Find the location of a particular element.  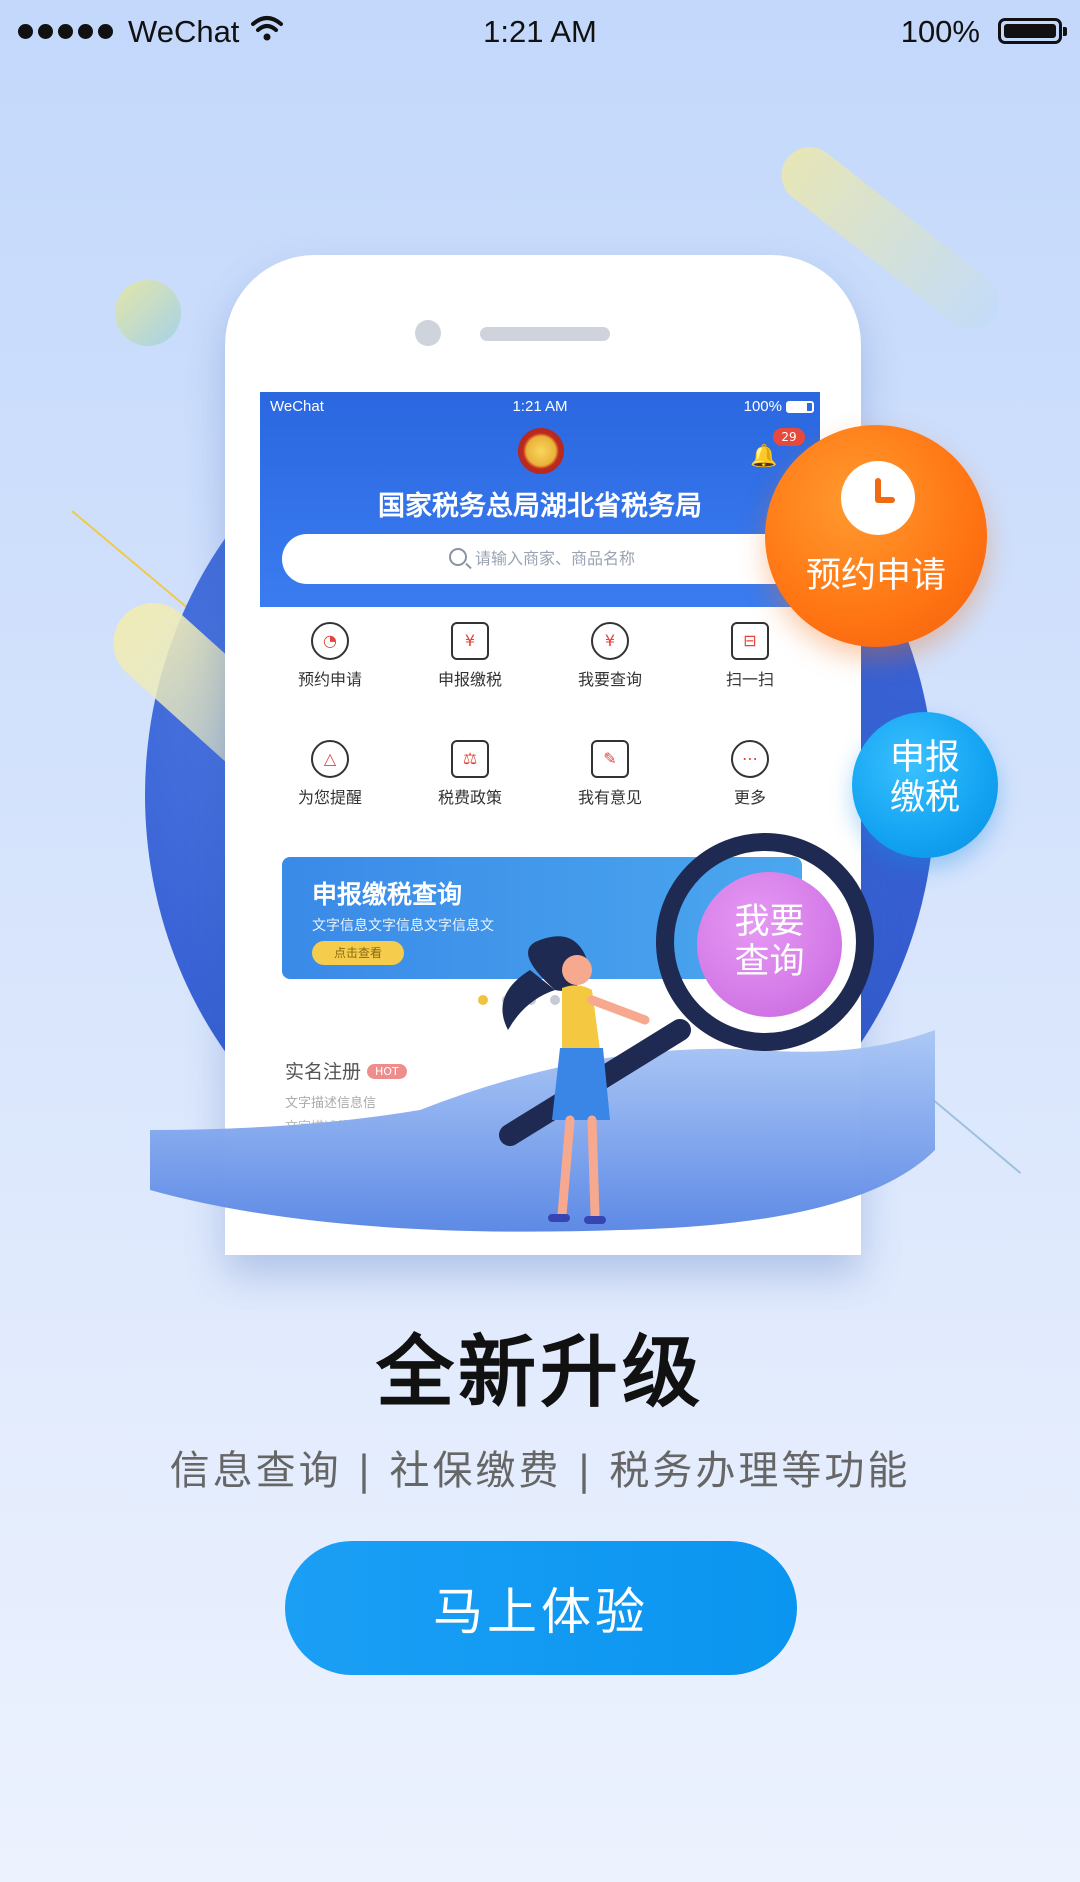

appointment-bubble: 预约申请 is located at coordinates (876, 536).